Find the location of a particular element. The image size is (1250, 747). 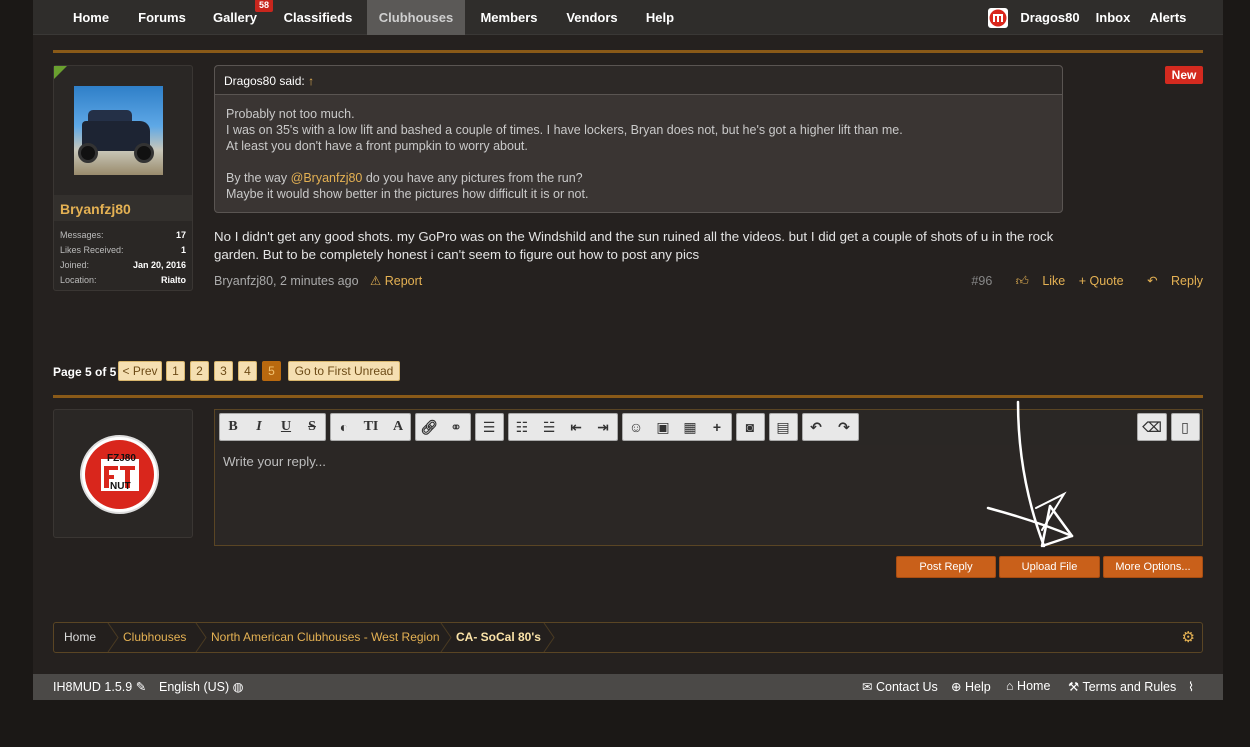

help-icon: ⊕ is located at coordinates (956, 687).